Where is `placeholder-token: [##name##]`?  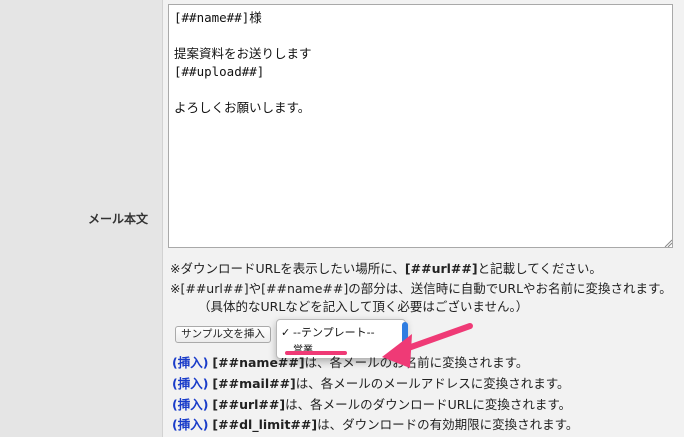 placeholder-token: [##name##] is located at coordinates (258, 362).